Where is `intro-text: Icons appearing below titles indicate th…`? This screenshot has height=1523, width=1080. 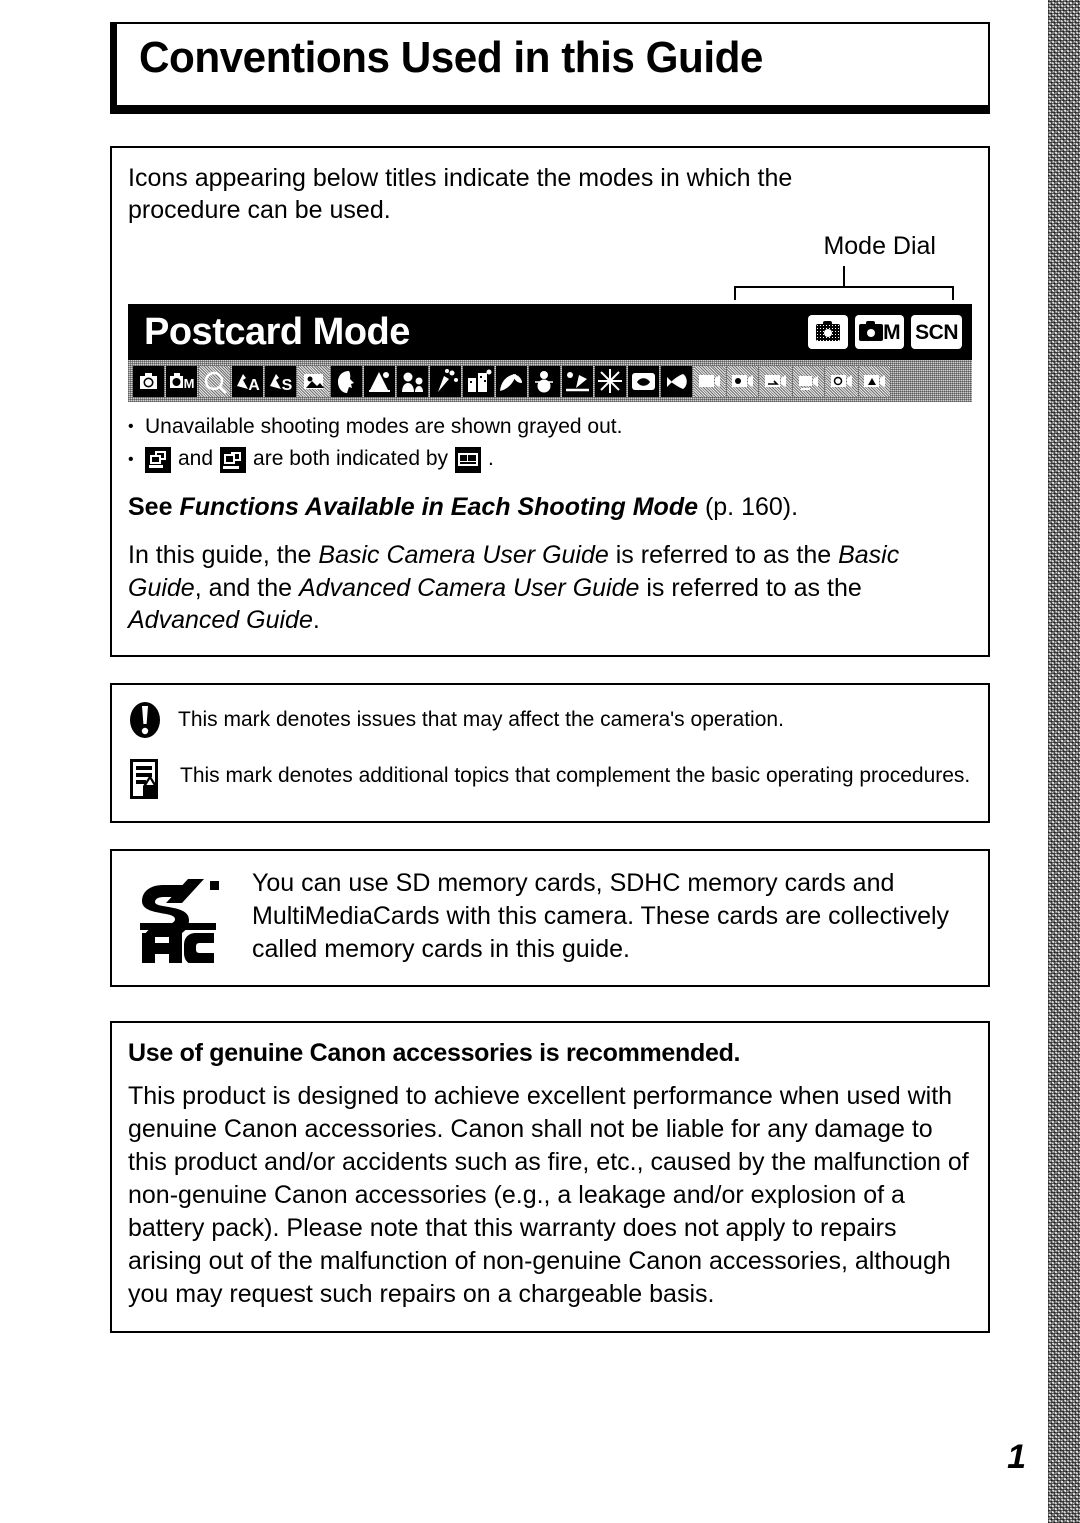 intro-text: Icons appearing below titles indicate th… is located at coordinates (460, 194).